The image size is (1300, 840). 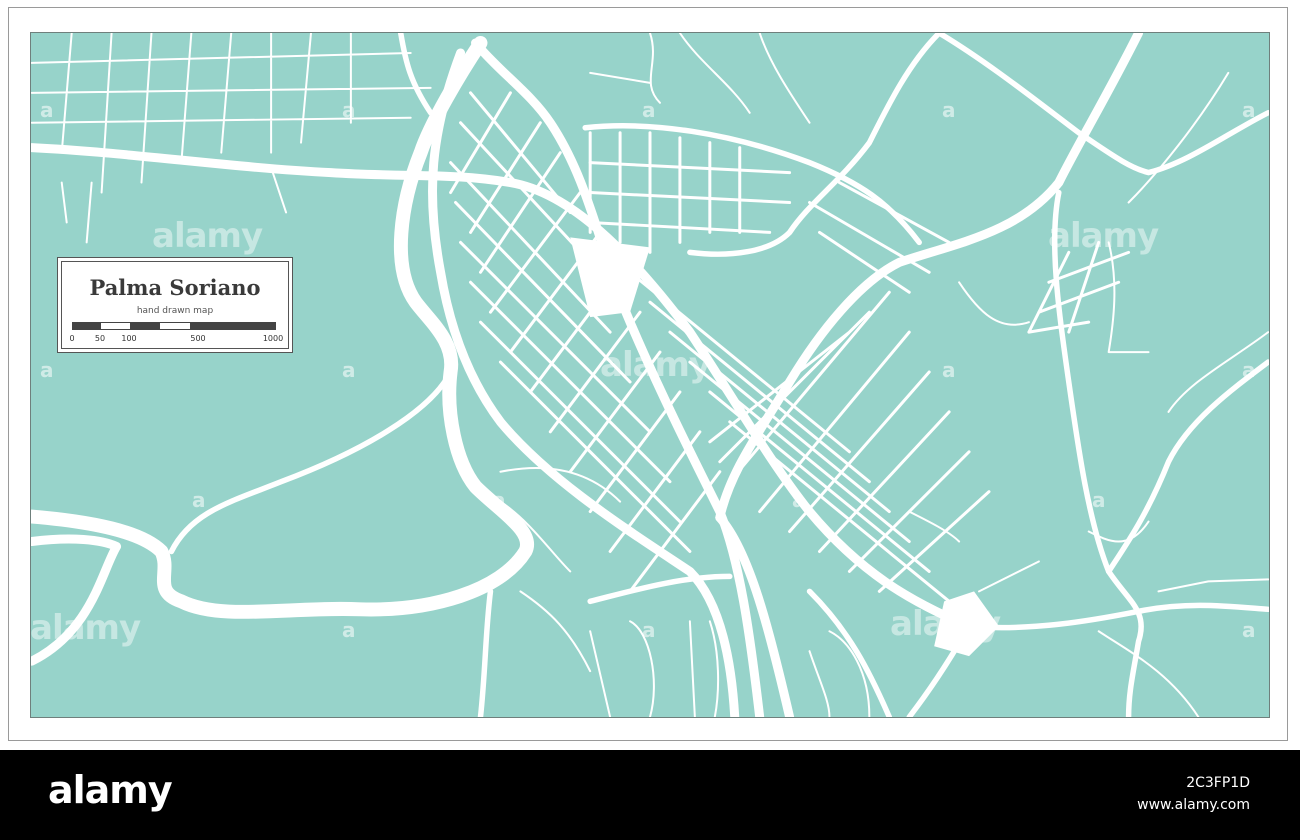 What do you see at coordinates (1218, 783) in the screenshot?
I see `image-id: 2C3FP1D` at bounding box center [1218, 783].